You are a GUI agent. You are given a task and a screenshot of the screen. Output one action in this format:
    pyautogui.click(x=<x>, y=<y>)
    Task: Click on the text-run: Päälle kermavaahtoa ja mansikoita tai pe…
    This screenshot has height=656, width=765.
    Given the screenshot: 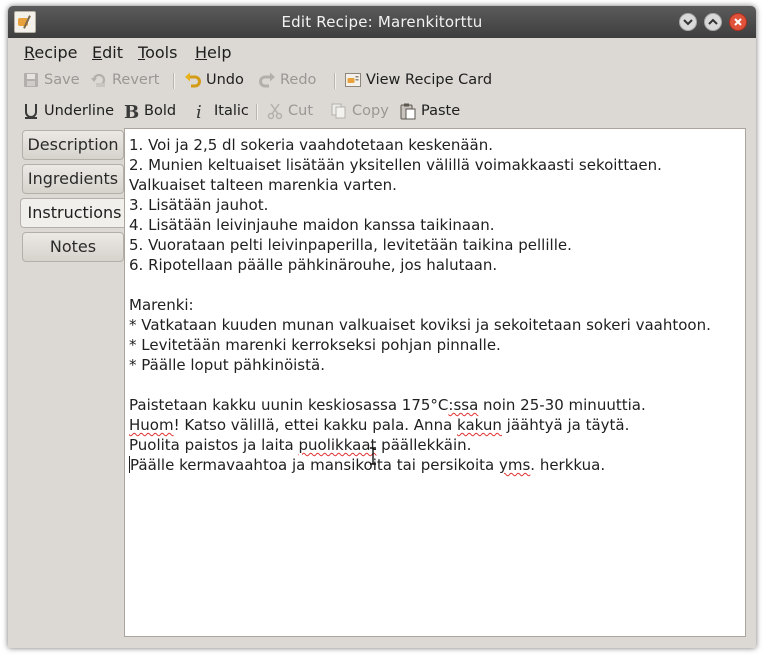 What is the action you would take?
    pyautogui.click(x=314, y=465)
    